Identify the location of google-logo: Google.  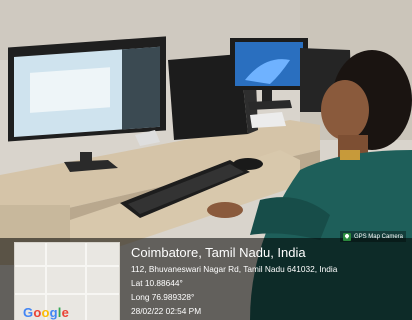
(46, 312).